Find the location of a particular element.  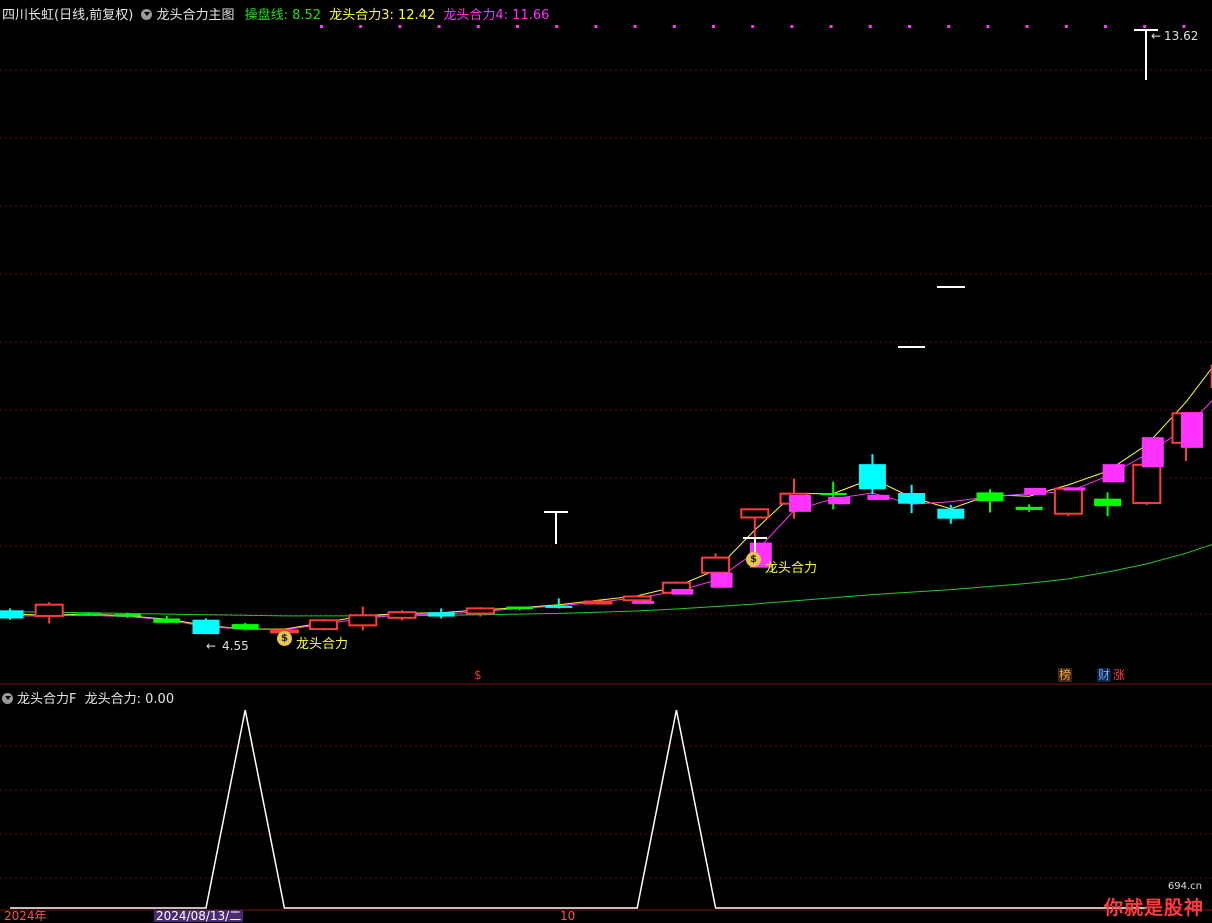

rank-badge: 榜 is located at coordinates (1065, 675).